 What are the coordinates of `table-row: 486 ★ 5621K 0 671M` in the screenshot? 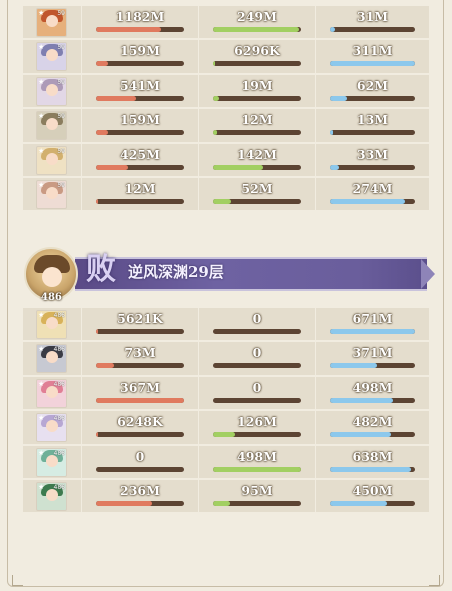 It's located at (226, 325).